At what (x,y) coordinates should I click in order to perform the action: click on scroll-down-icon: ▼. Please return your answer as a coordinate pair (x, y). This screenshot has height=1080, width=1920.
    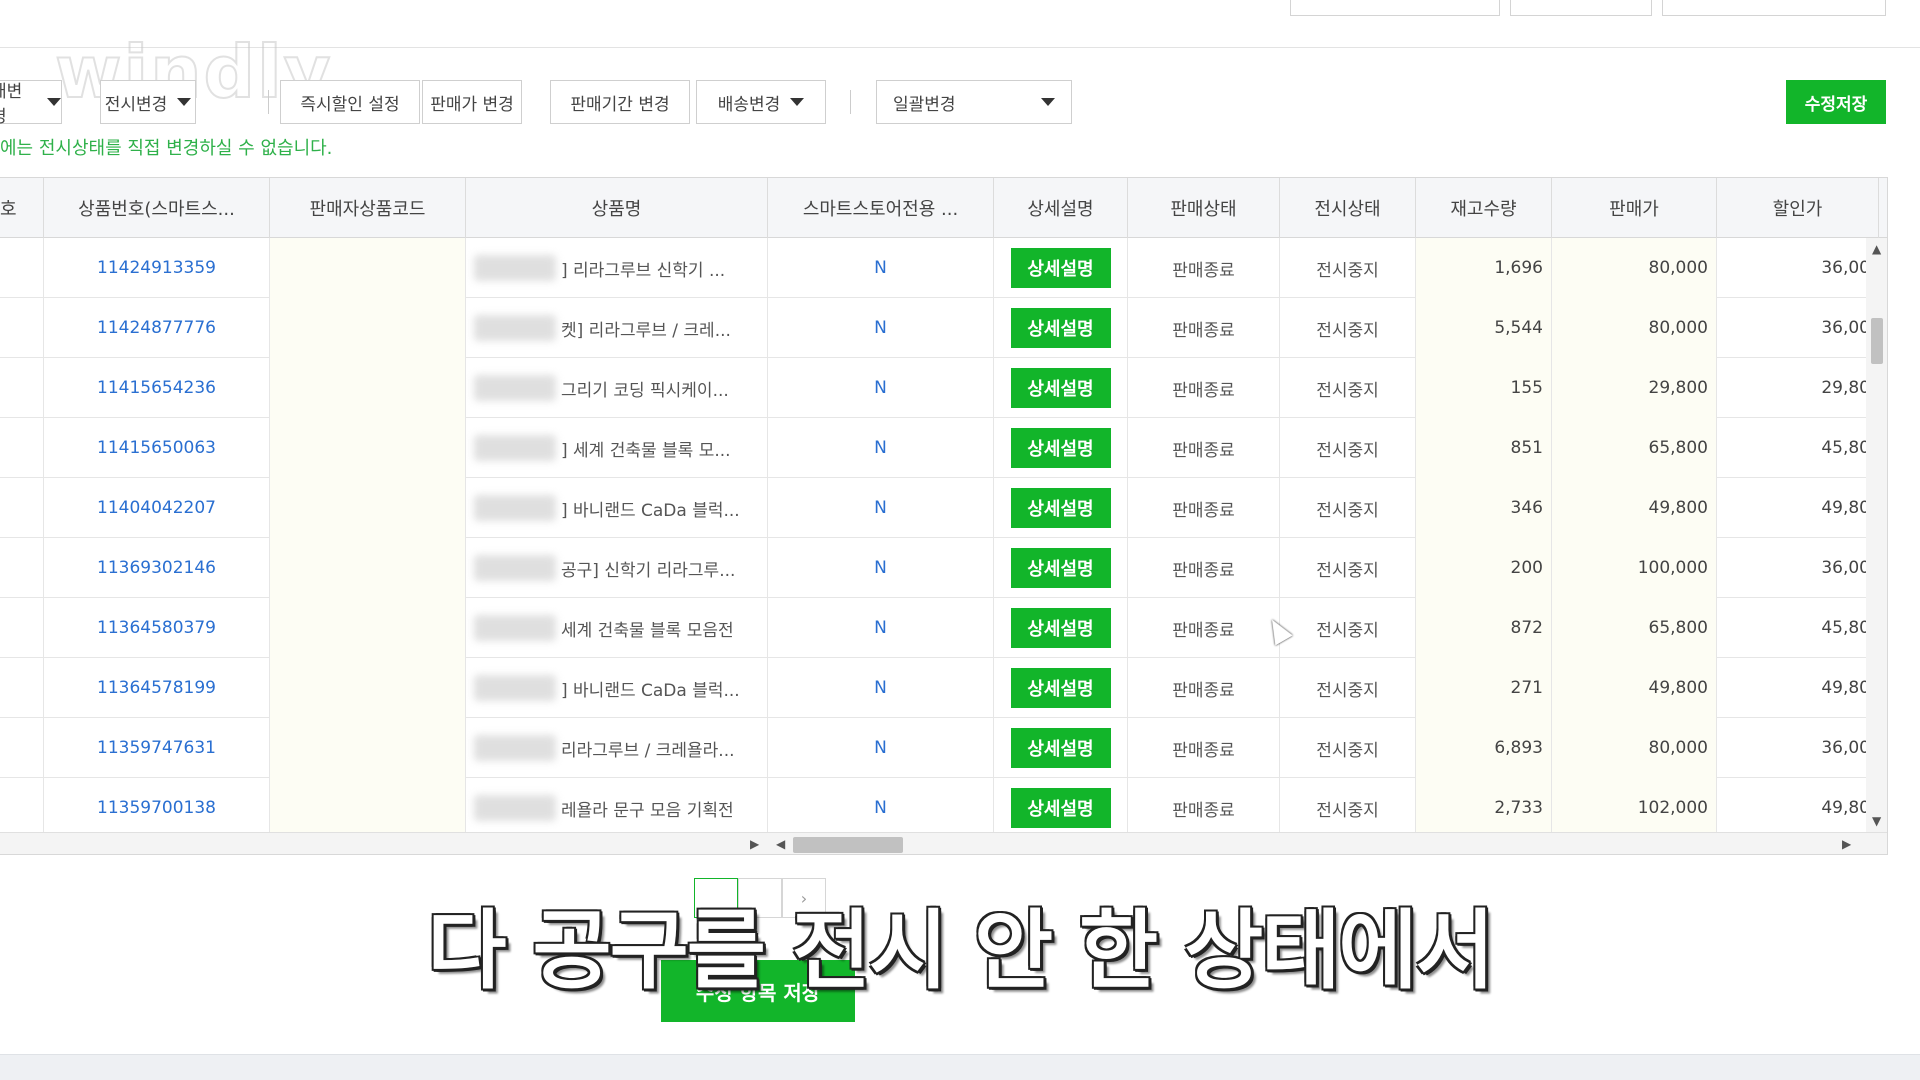
    Looking at the image, I should click on (1876, 821).